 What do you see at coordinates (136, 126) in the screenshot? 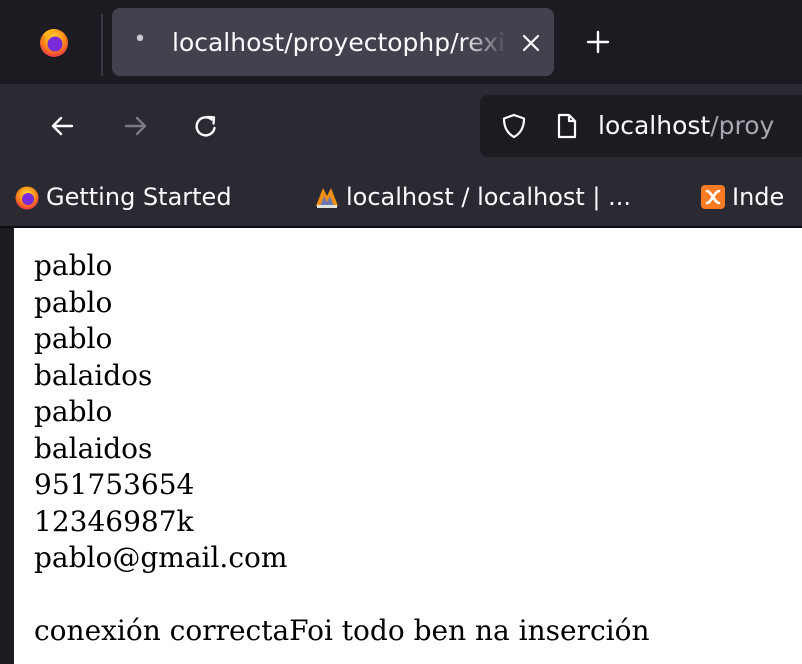
I see `forward-icon` at bounding box center [136, 126].